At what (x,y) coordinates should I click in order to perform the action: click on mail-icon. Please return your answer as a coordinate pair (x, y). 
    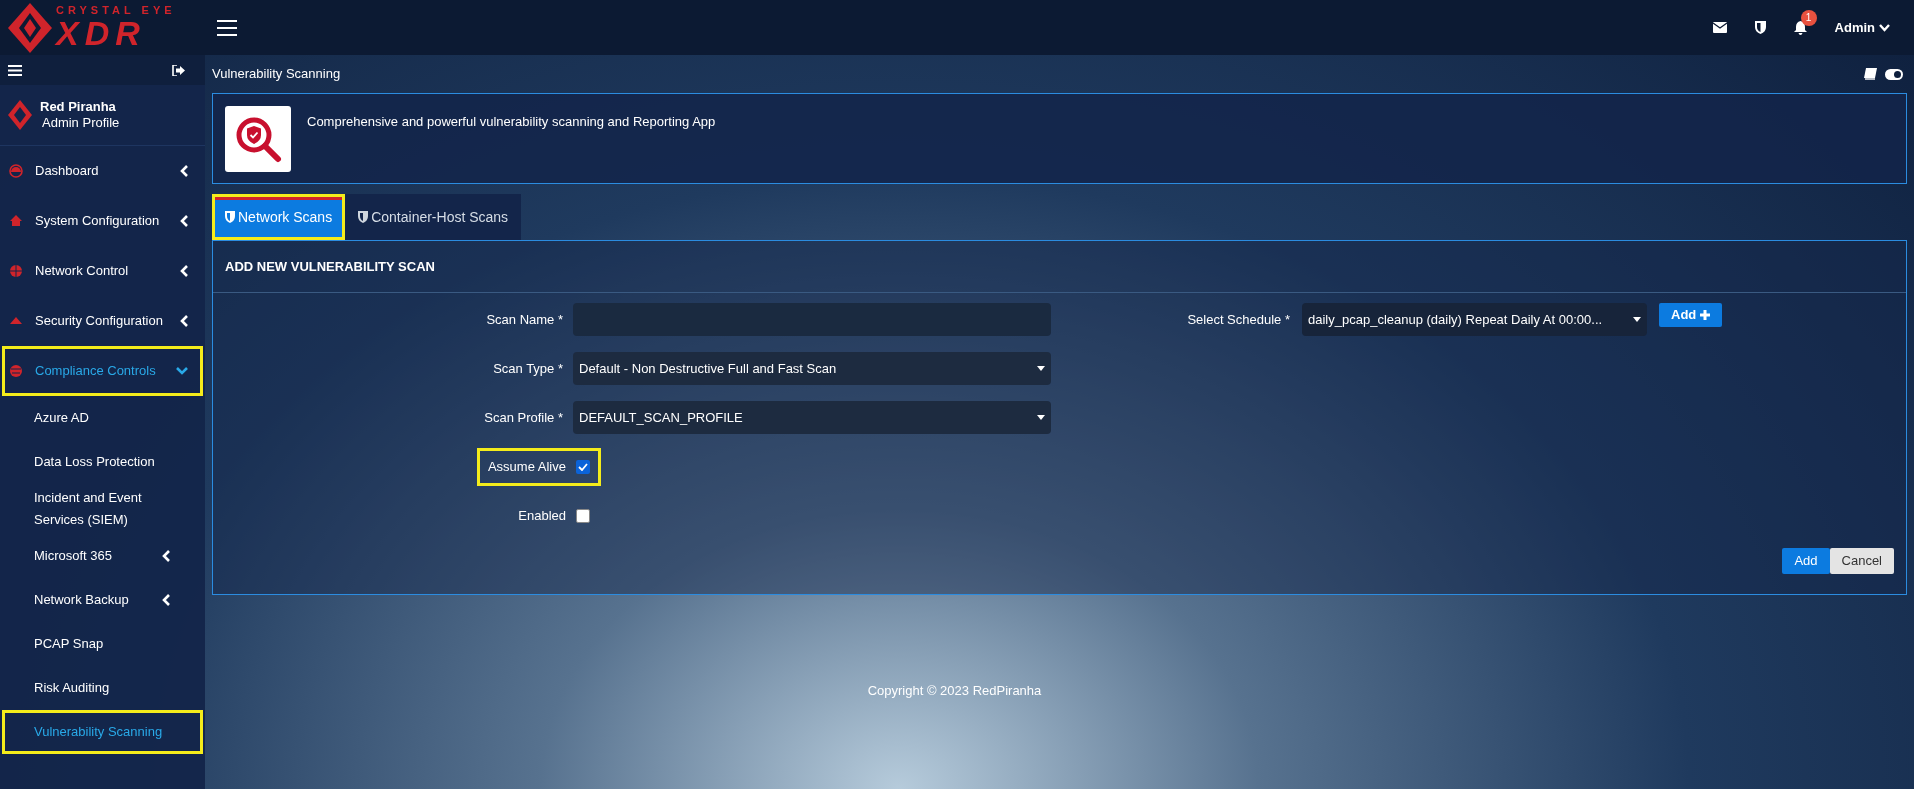
    Looking at the image, I should click on (1719, 27).